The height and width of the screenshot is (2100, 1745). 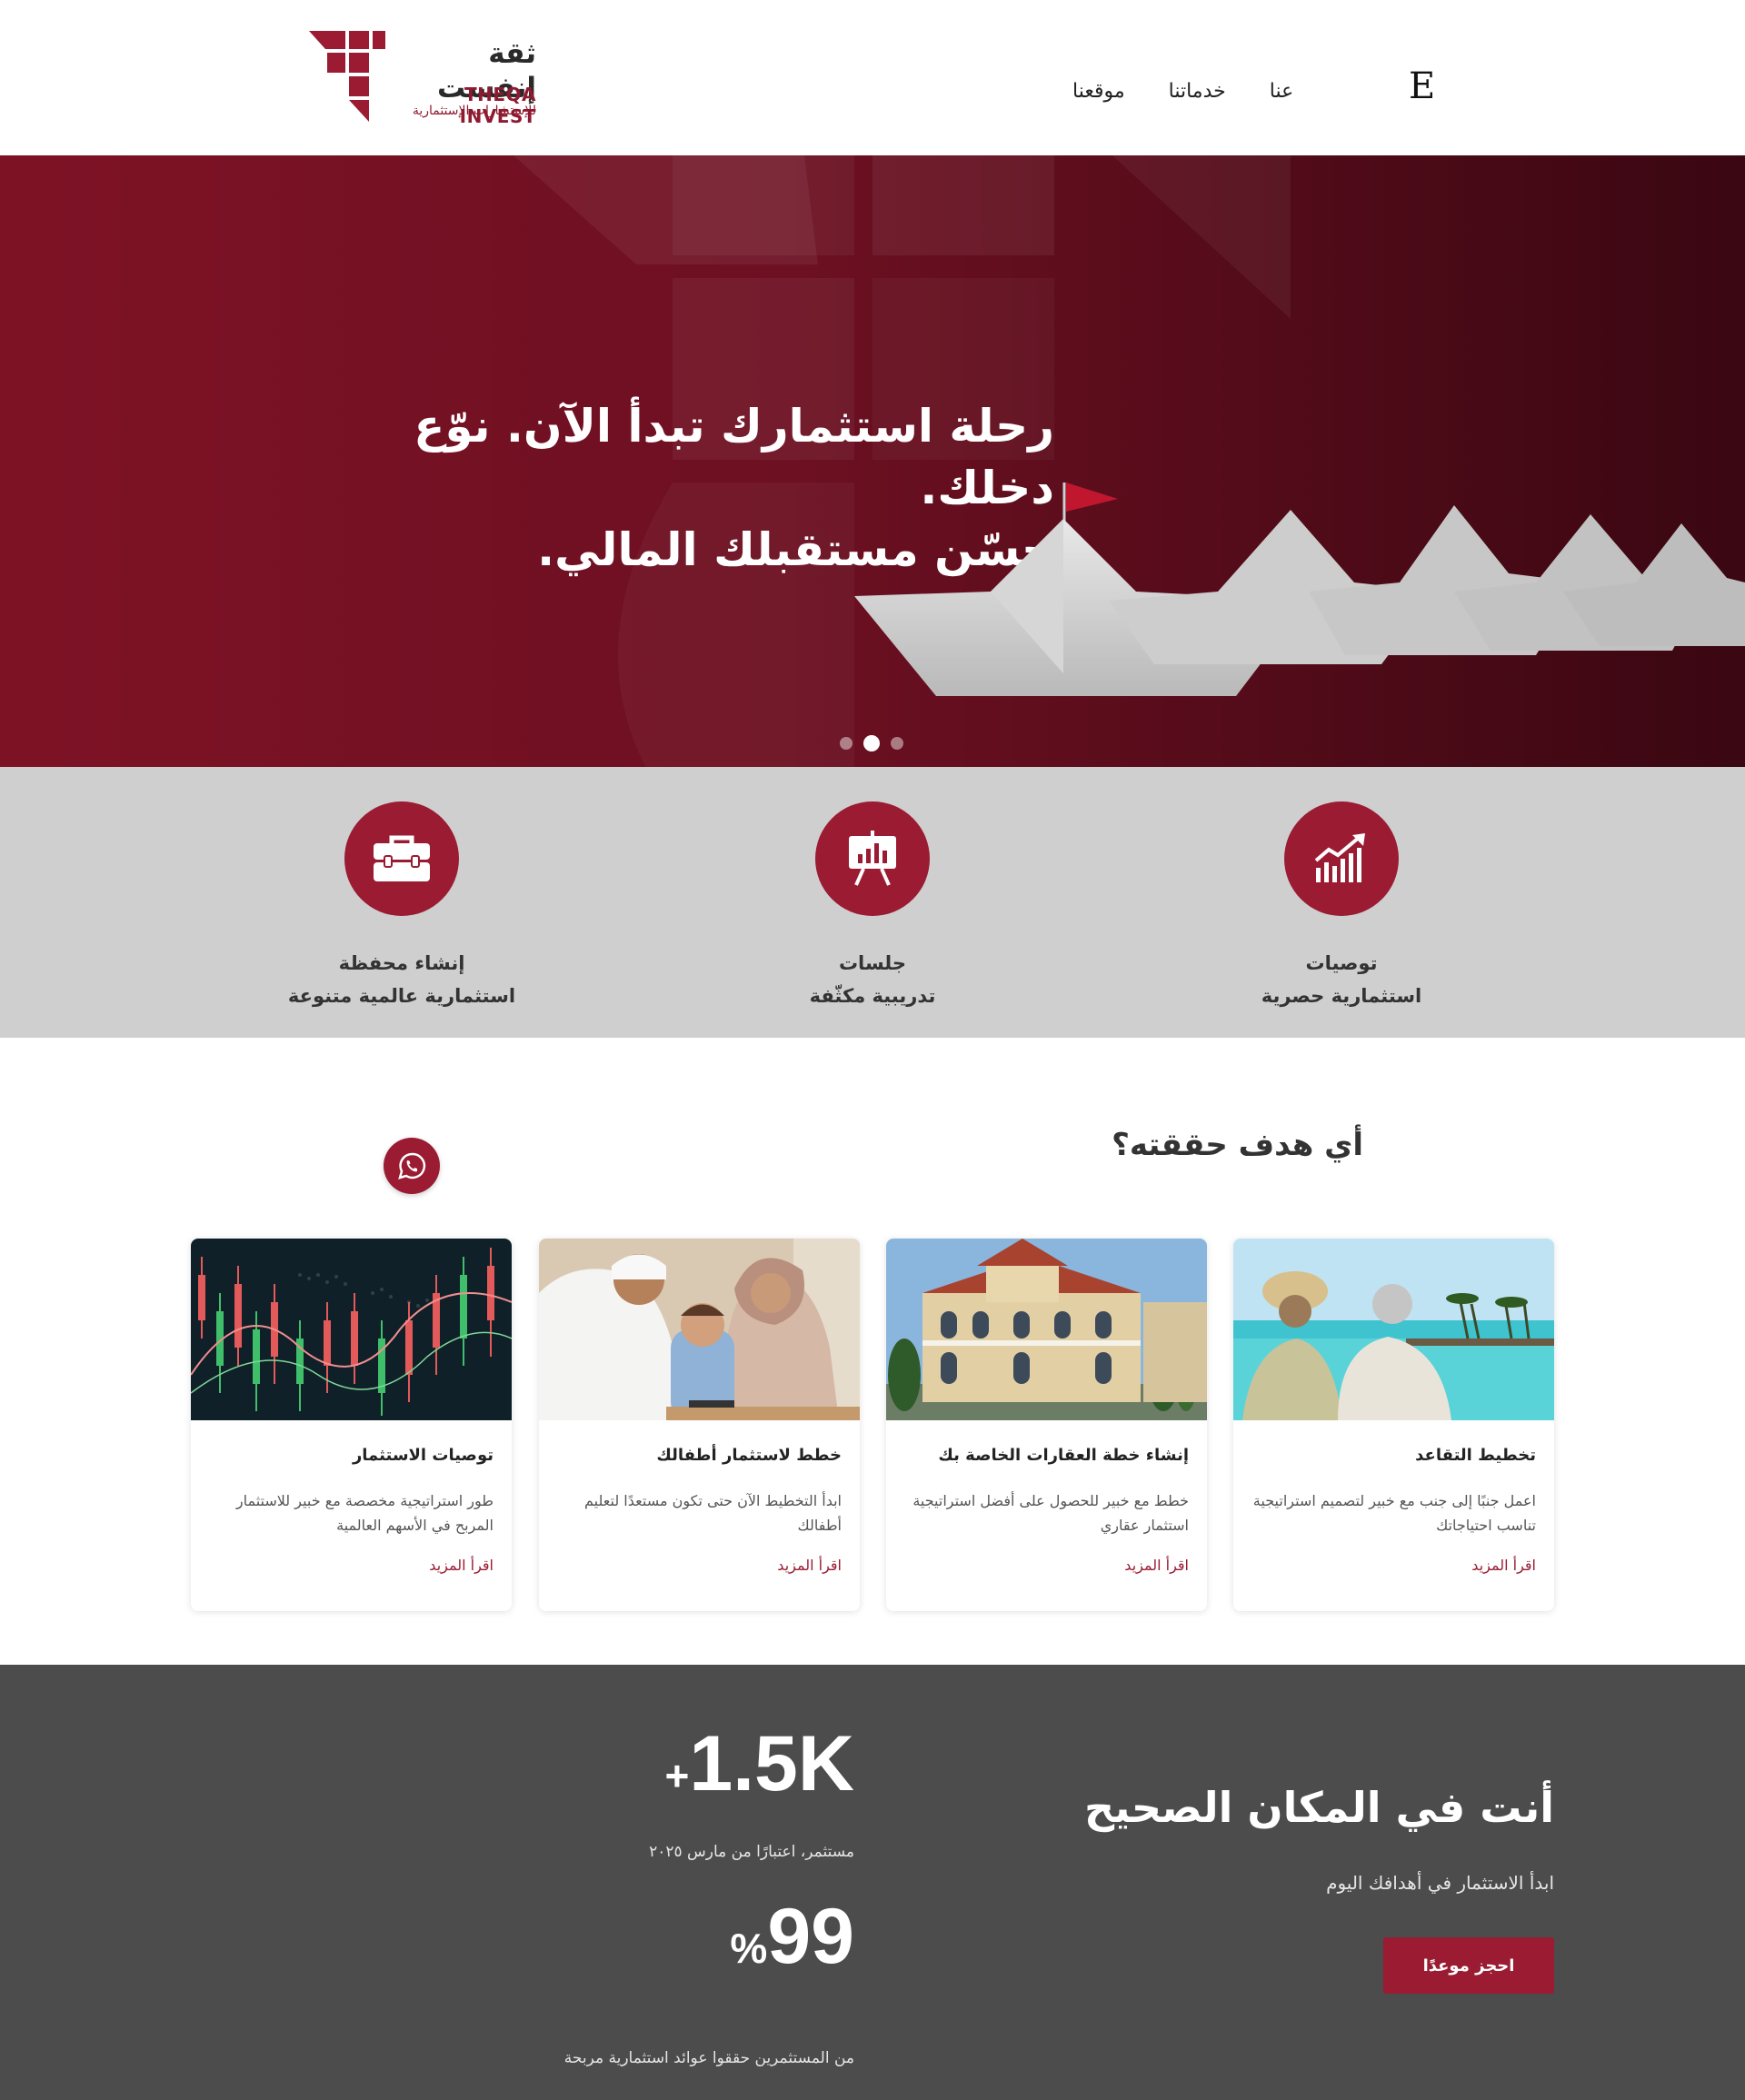 I want to click on nav-item-location: موقعنا, so click(x=1098, y=91).